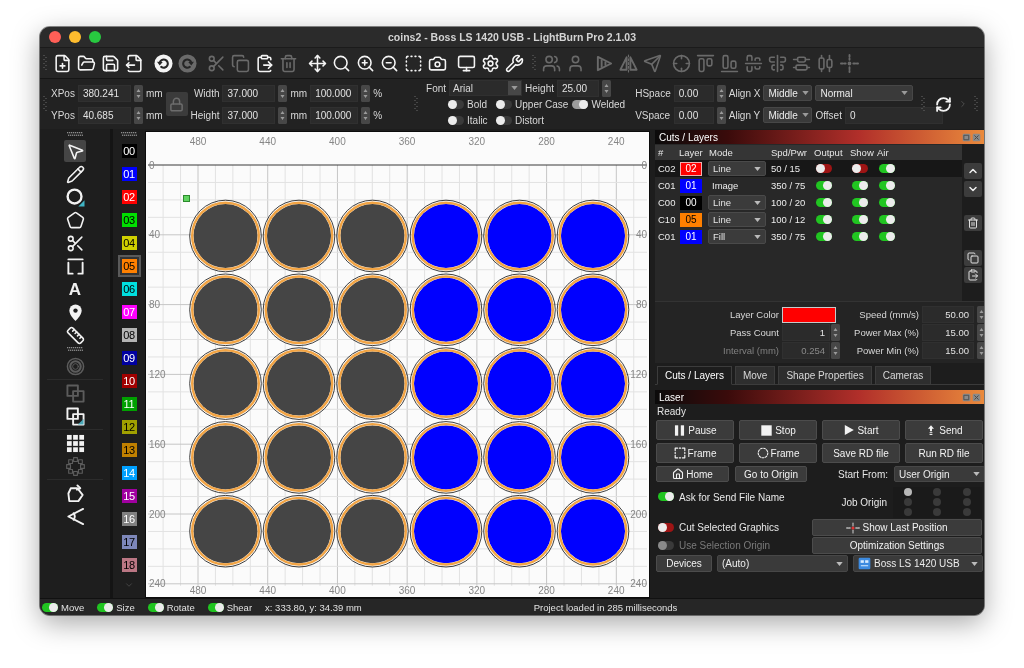 This screenshot has height=668, width=1024. I want to click on number-field: 1, so click(806, 332).